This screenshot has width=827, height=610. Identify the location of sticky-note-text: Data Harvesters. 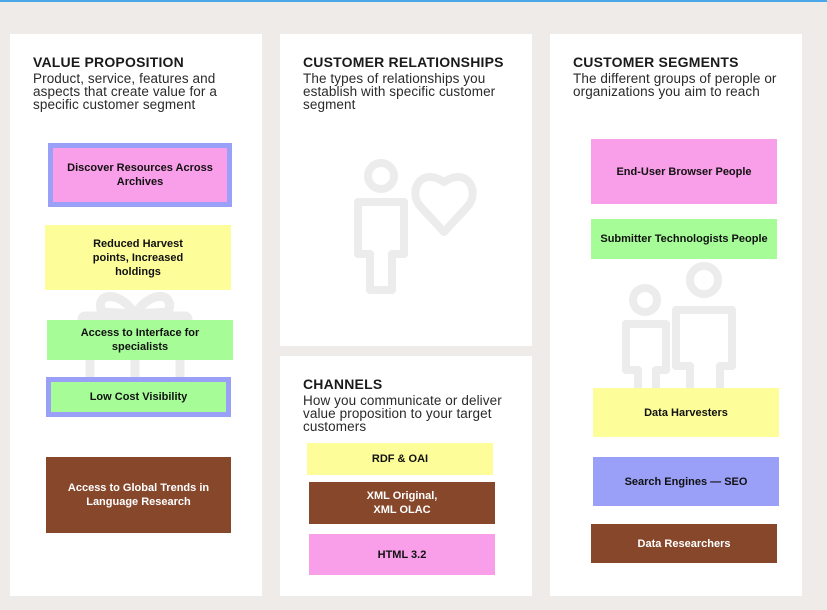
(686, 412).